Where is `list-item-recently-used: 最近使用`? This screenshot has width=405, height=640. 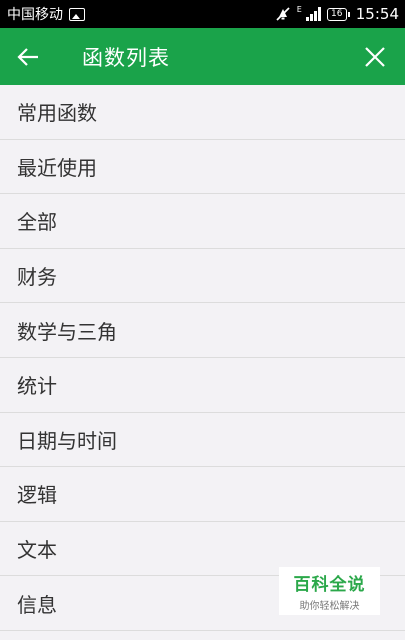 list-item-recently-used: 最近使用 is located at coordinates (202, 167).